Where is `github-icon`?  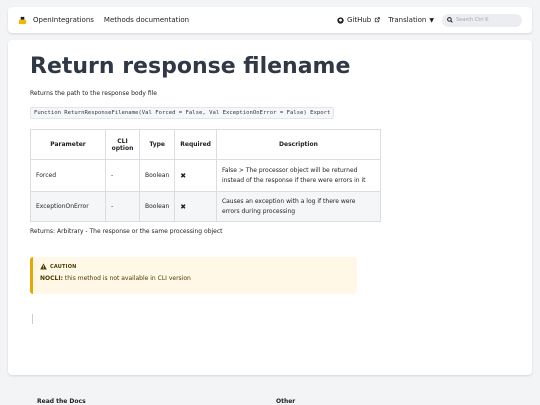 github-icon is located at coordinates (340, 20).